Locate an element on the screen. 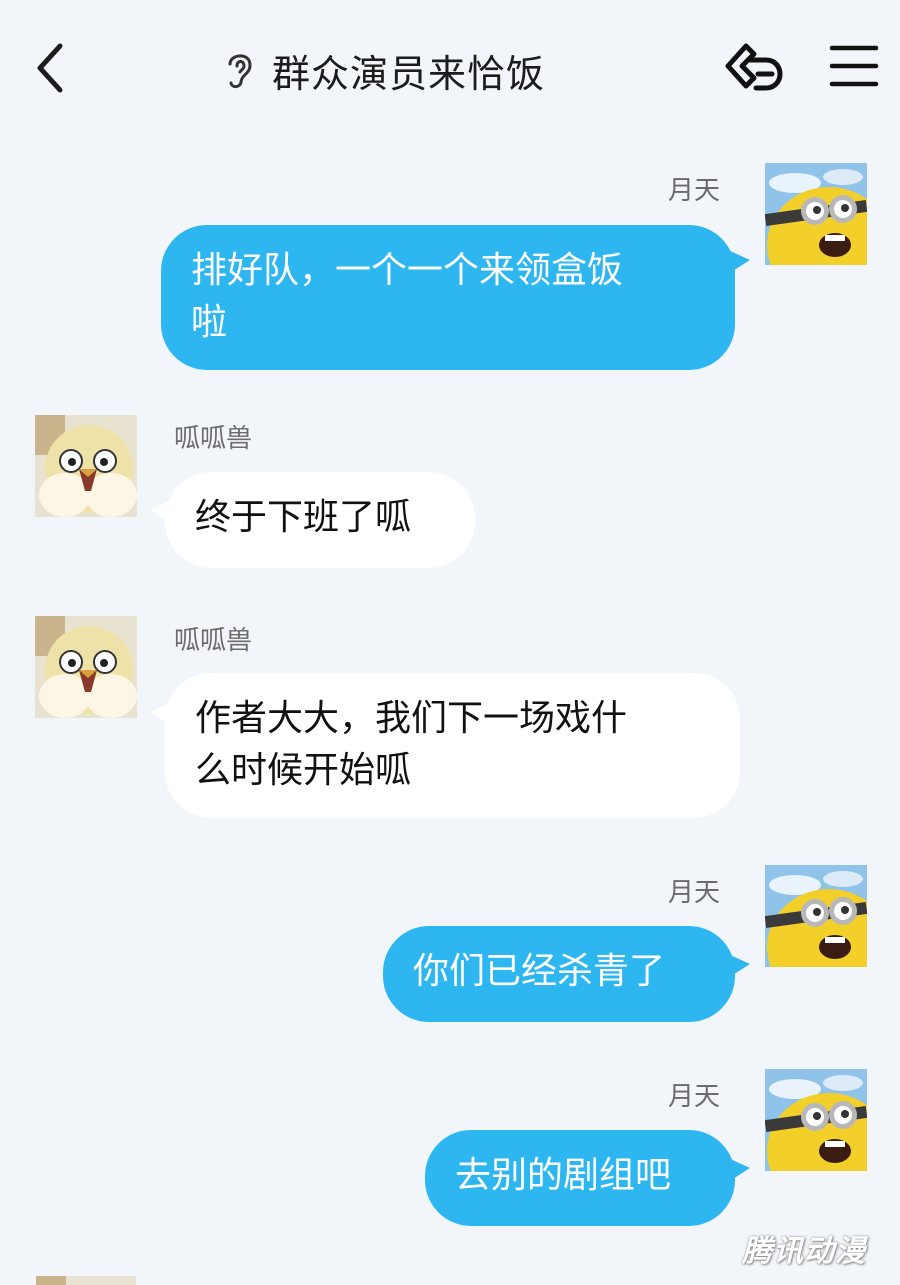 The width and height of the screenshot is (900, 1285). chat-title-area: 群众演员来恰饭 is located at coordinates (383, 70).